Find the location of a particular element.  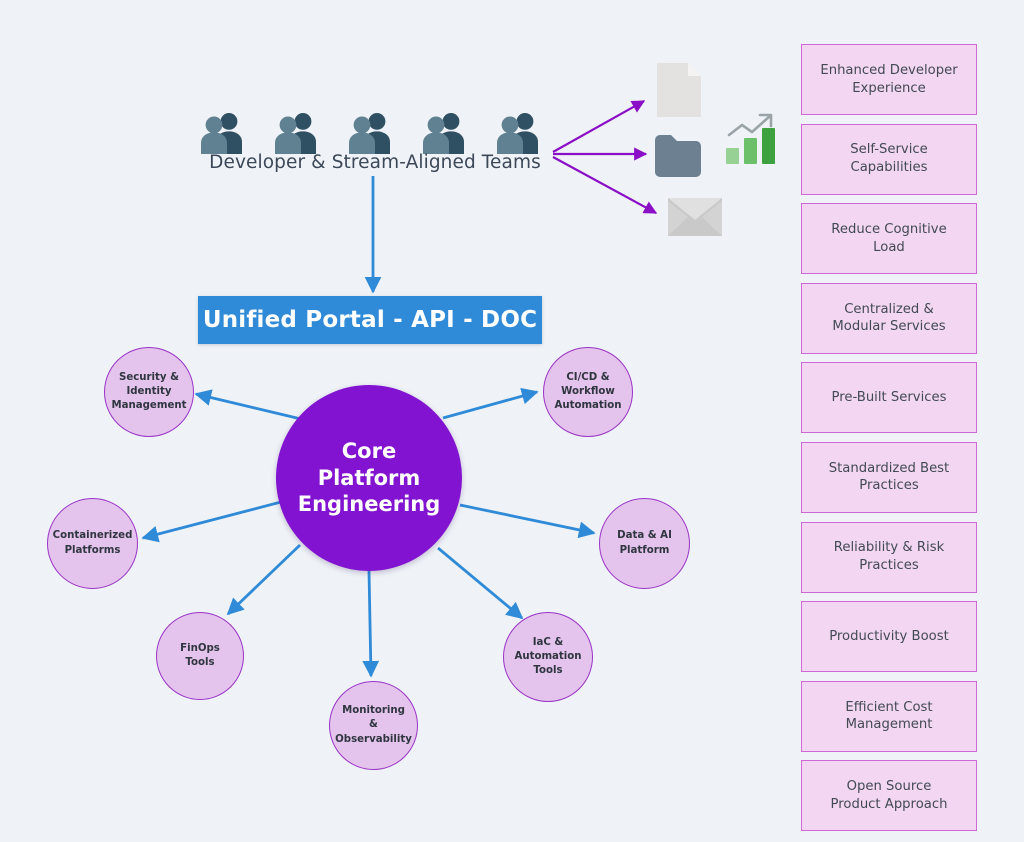

benefit-box-efficient-cost-management: Efficient Cost Management is located at coordinates (889, 716).